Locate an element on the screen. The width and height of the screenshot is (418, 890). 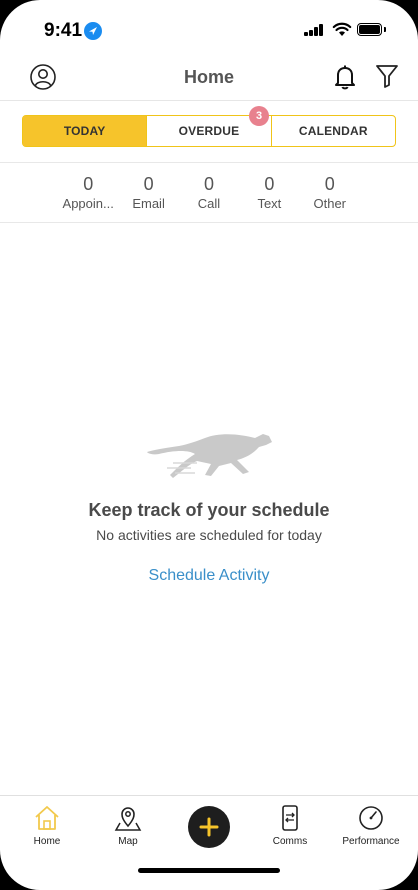
app-header: Home is located at coordinates (209, 78).